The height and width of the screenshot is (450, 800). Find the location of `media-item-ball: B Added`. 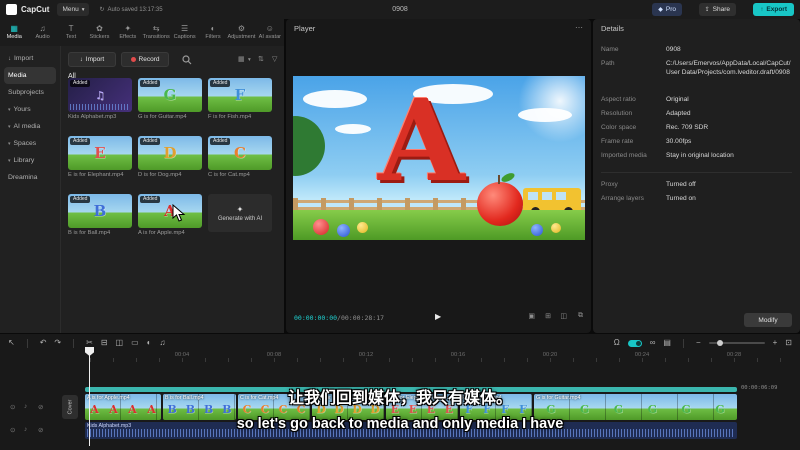

media-item-ball: B Added is located at coordinates (100, 211).